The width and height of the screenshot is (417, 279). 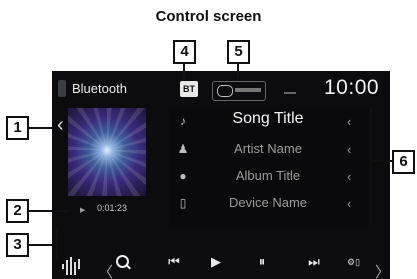 What do you see at coordinates (183, 149) in the screenshot?
I see `artist-icon: ♟` at bounding box center [183, 149].